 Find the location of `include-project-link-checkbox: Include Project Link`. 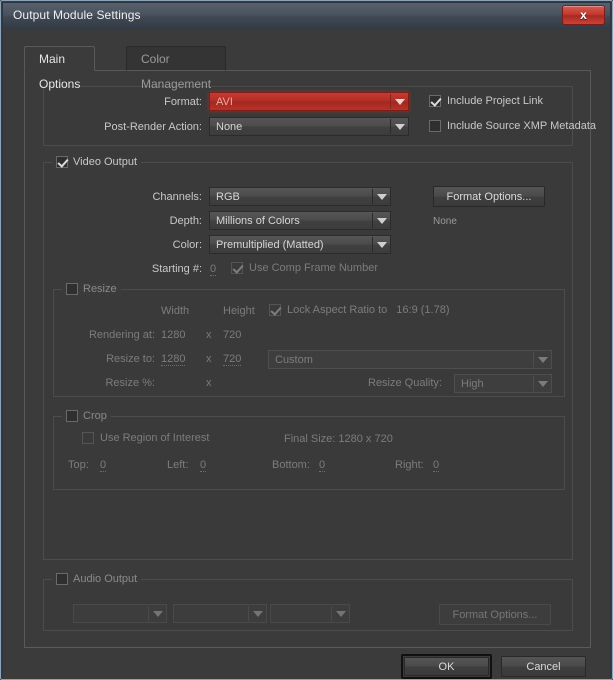

include-project-link-checkbox: Include Project Link is located at coordinates (486, 101).